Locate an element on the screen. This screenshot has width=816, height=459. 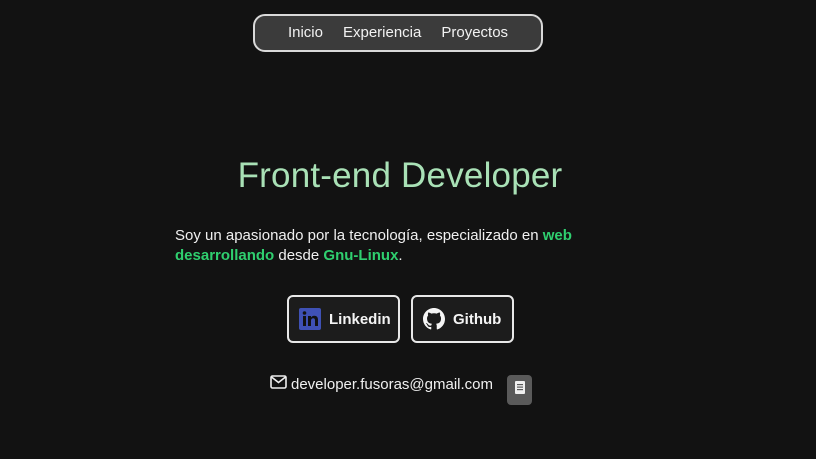
github-label: Github is located at coordinates (477, 319).